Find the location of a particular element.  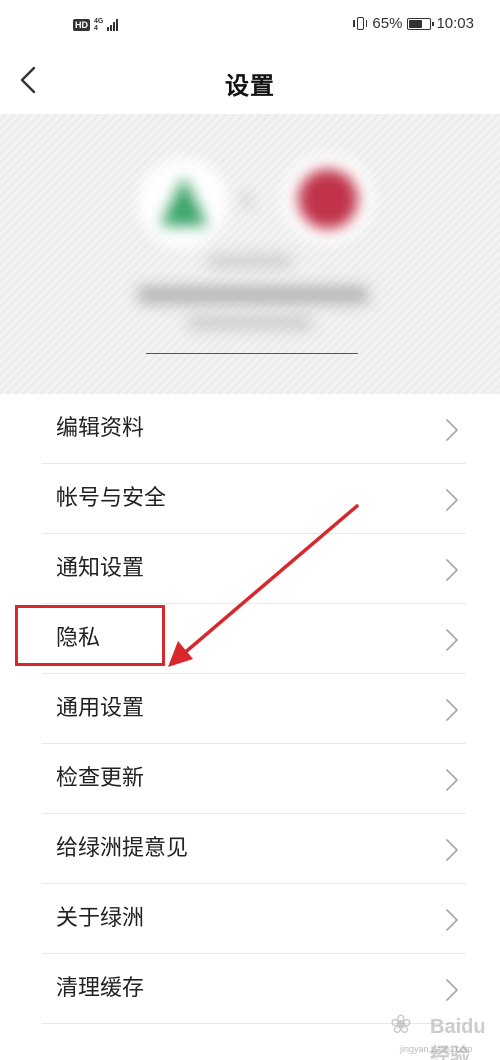

settings-item-label: 编辑资料 is located at coordinates (100, 428).